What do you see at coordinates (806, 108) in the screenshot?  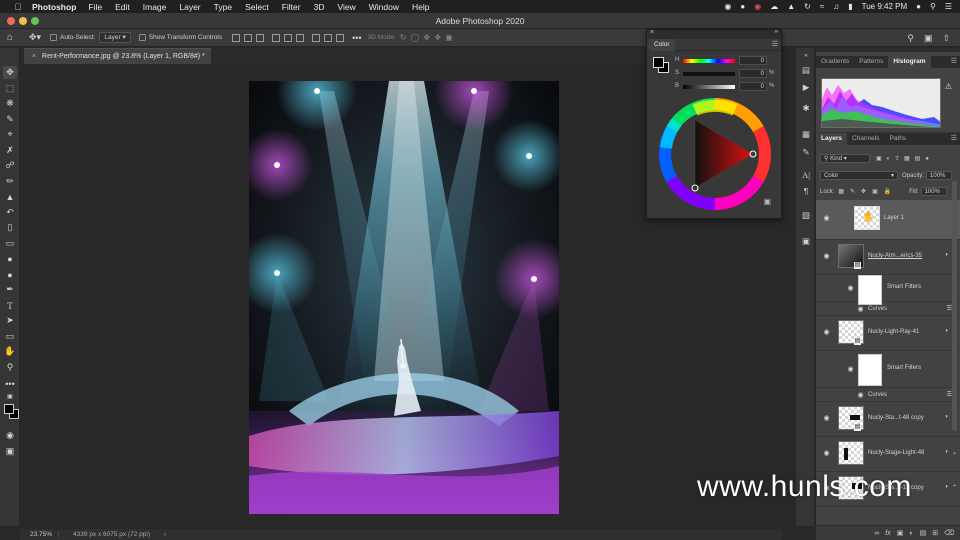 I see `libraries-icon: ✱` at bounding box center [806, 108].